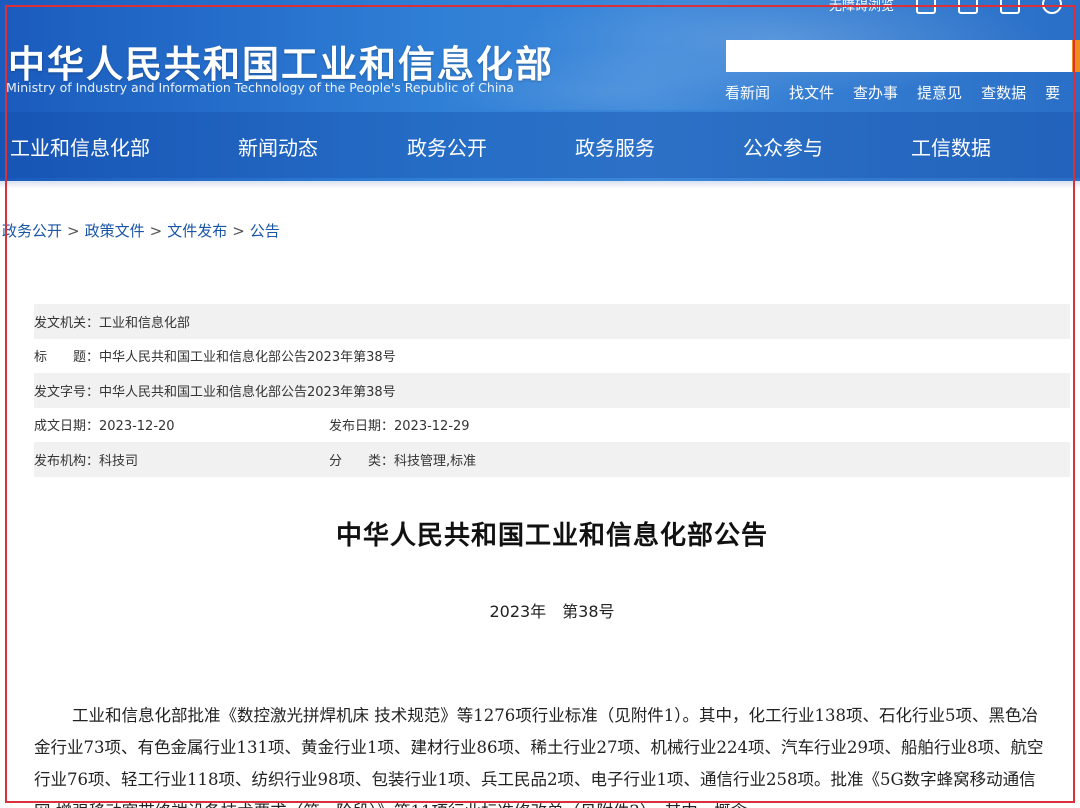  I want to click on nav-item-gov-affairs: 政务公开, so click(447, 146).